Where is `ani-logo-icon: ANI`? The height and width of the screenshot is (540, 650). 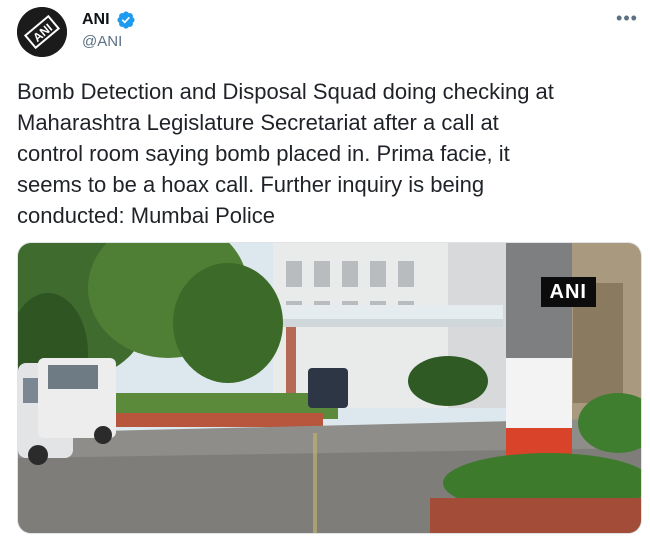 ani-logo-icon: ANI is located at coordinates (42, 32).